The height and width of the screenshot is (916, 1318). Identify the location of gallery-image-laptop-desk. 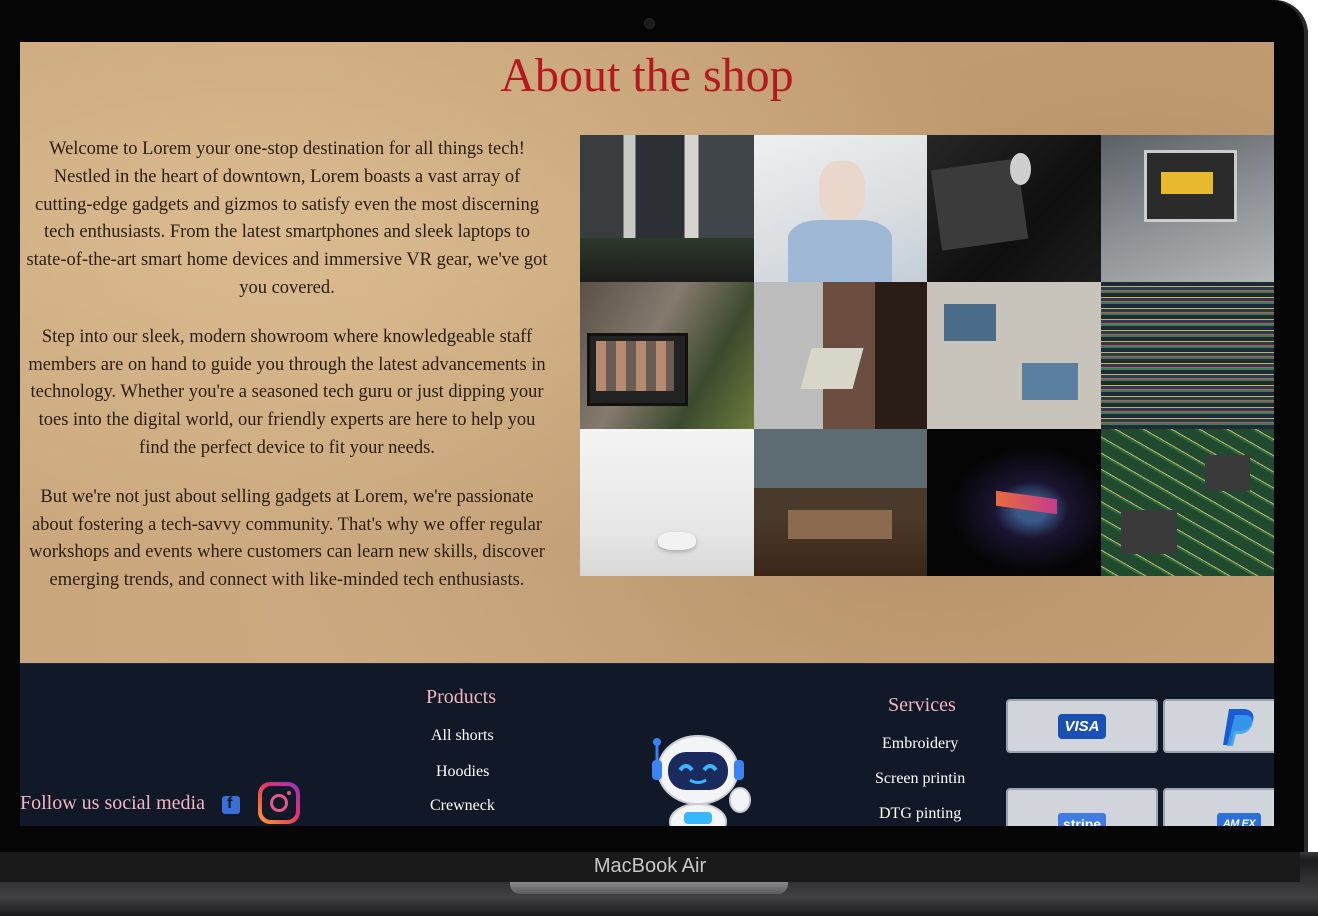
(1187, 208).